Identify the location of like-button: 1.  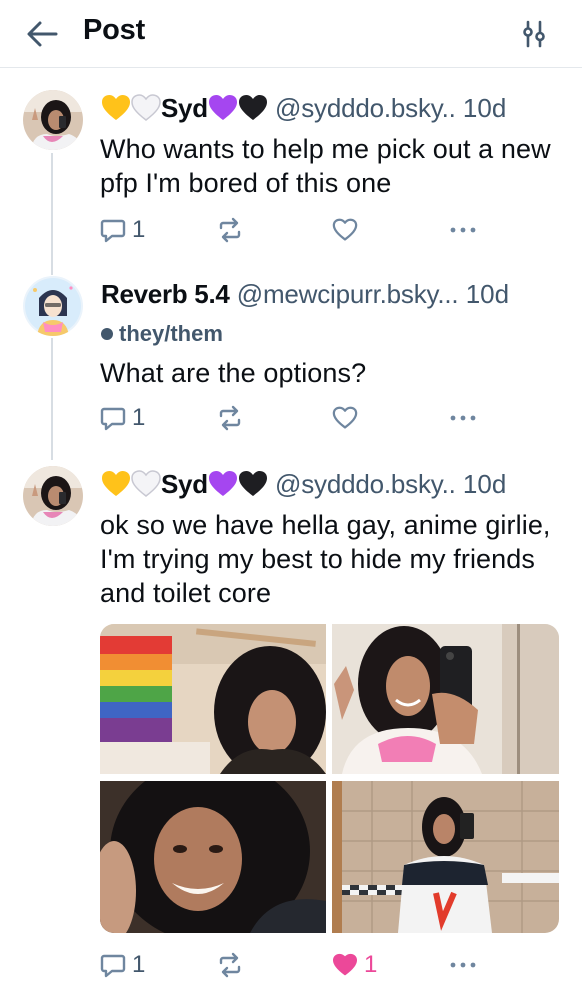
(354, 965).